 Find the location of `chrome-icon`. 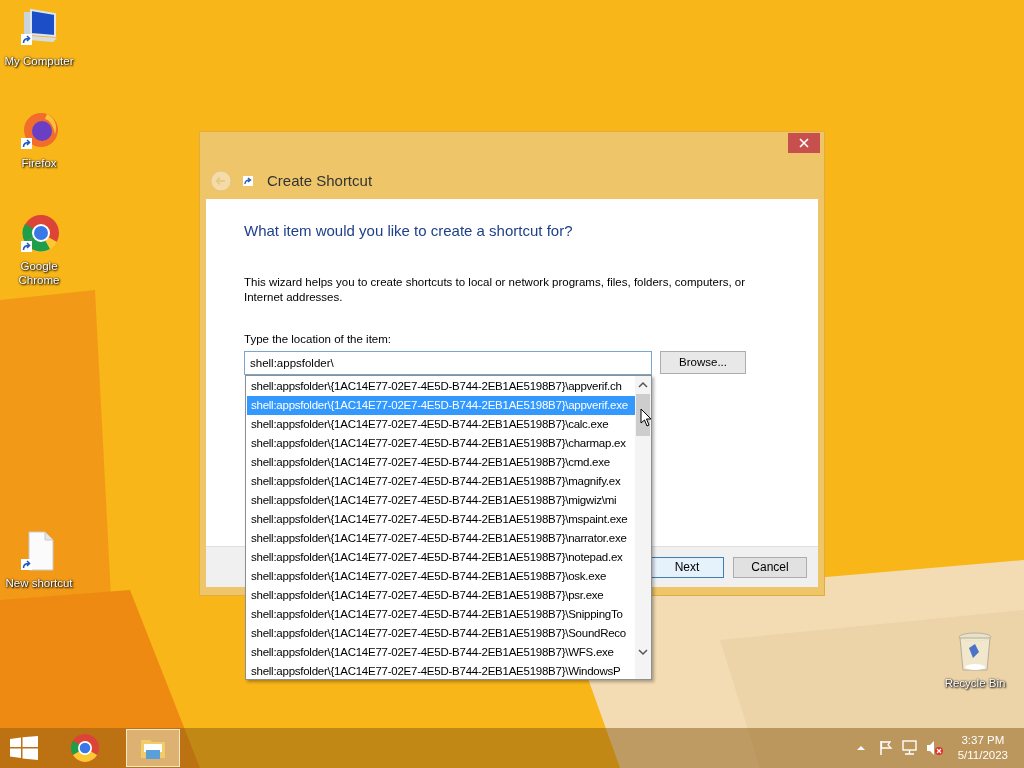

chrome-icon is located at coordinates (85, 748).